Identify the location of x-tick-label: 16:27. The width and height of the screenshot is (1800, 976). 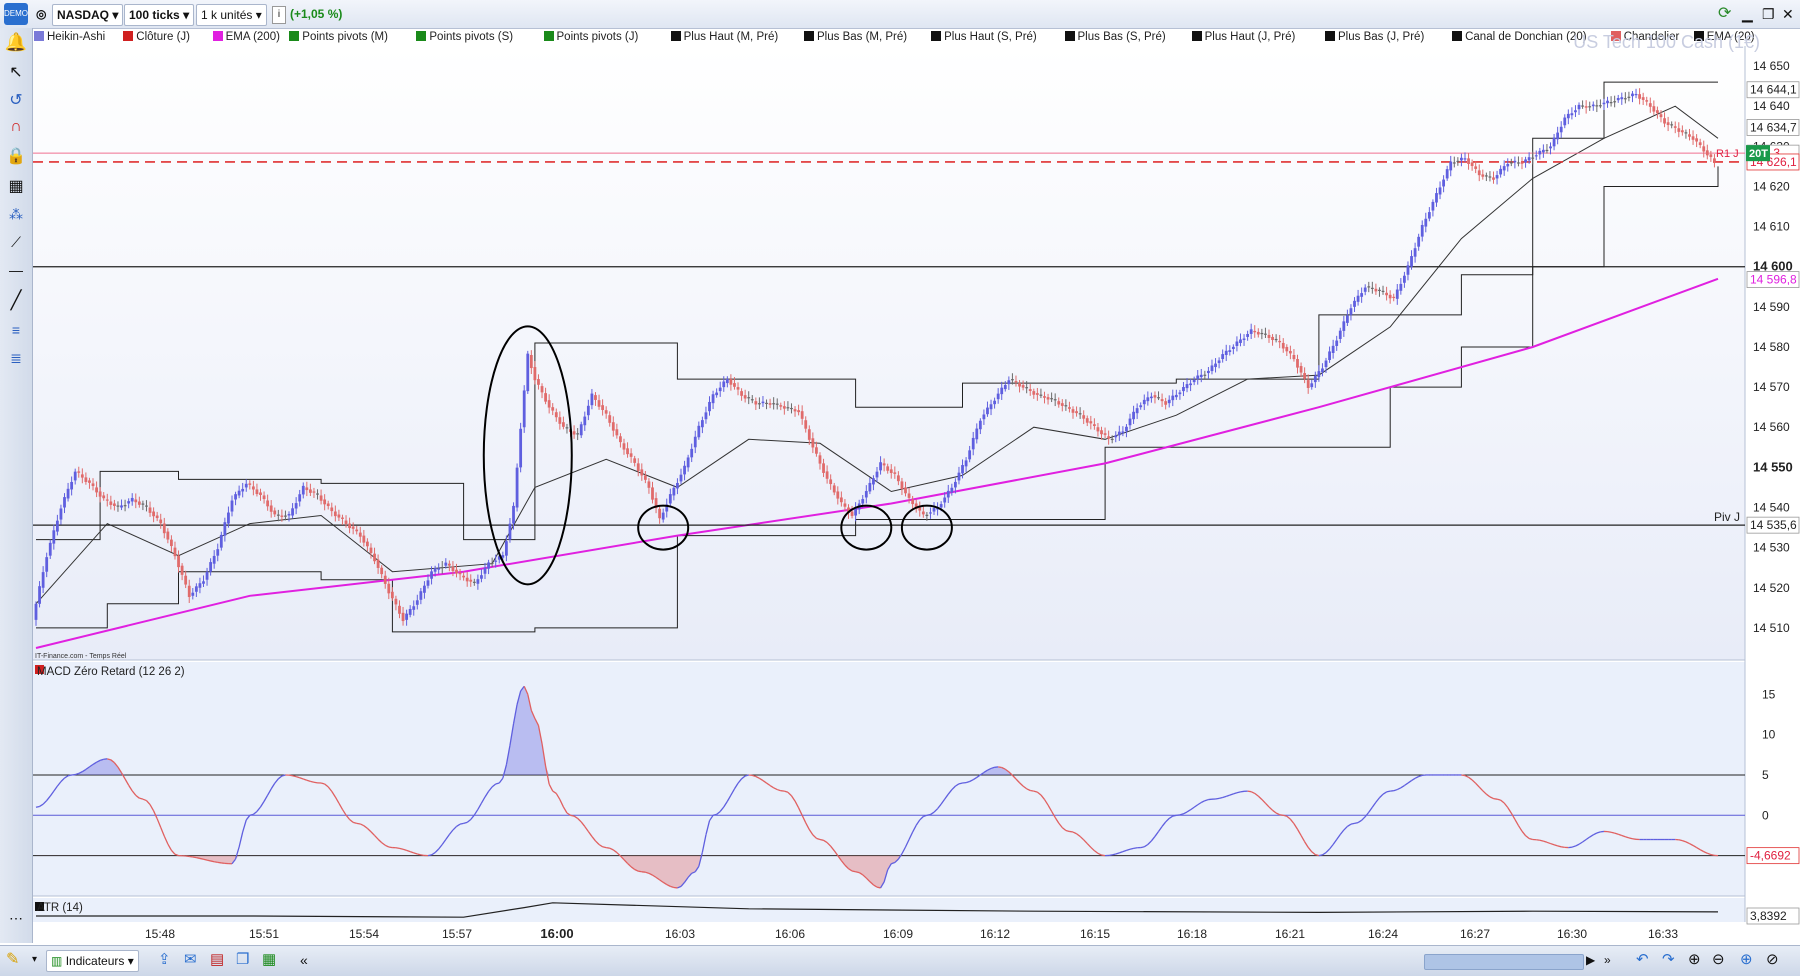
(1475, 934).